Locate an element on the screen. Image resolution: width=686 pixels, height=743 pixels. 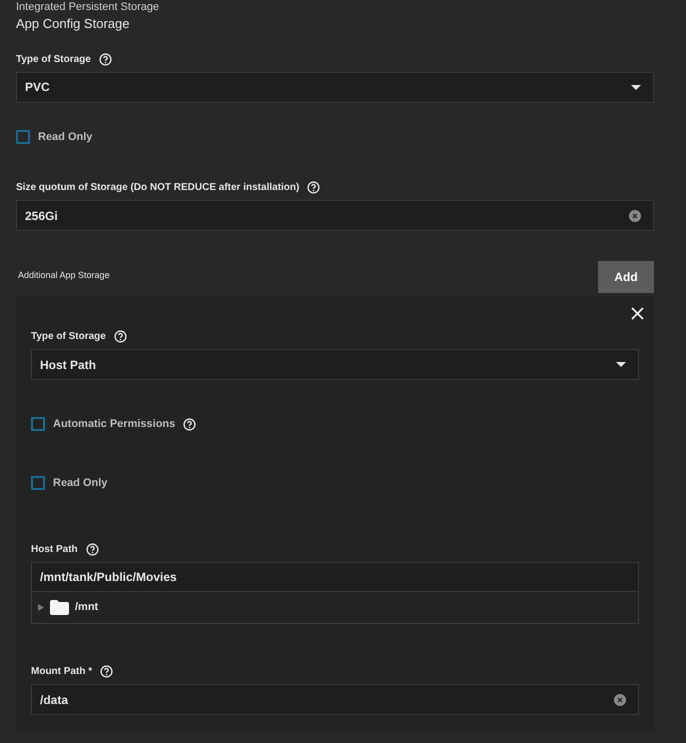
field-label: Mount Path * is located at coordinates (61, 672).